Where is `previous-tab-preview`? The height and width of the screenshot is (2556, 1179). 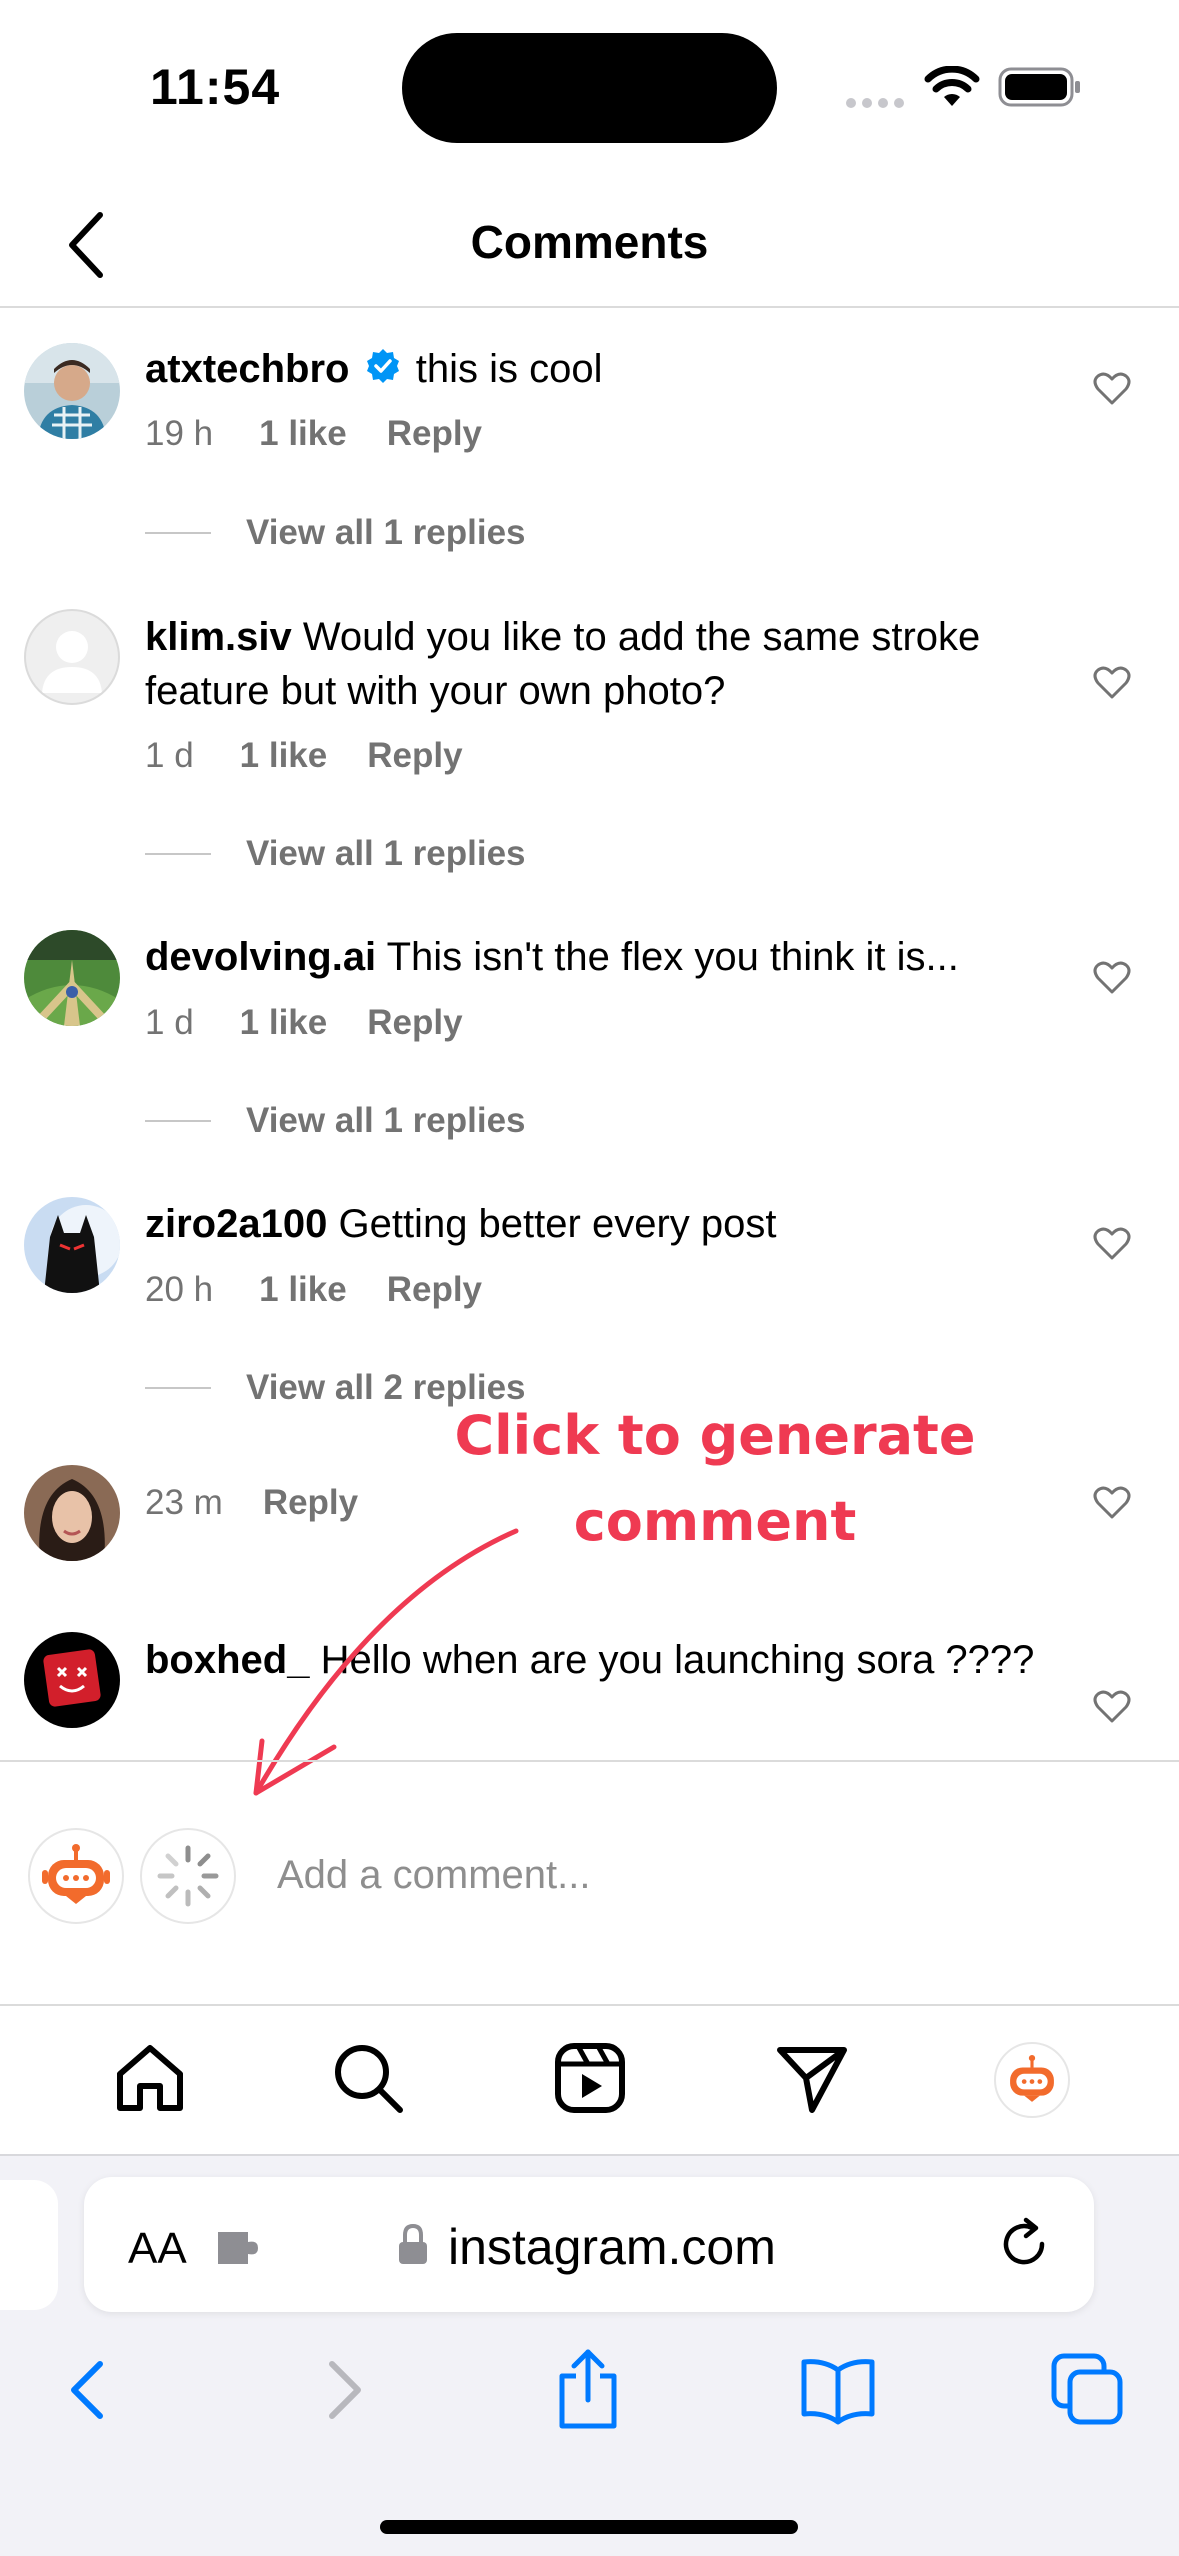 previous-tab-preview is located at coordinates (29, 2245).